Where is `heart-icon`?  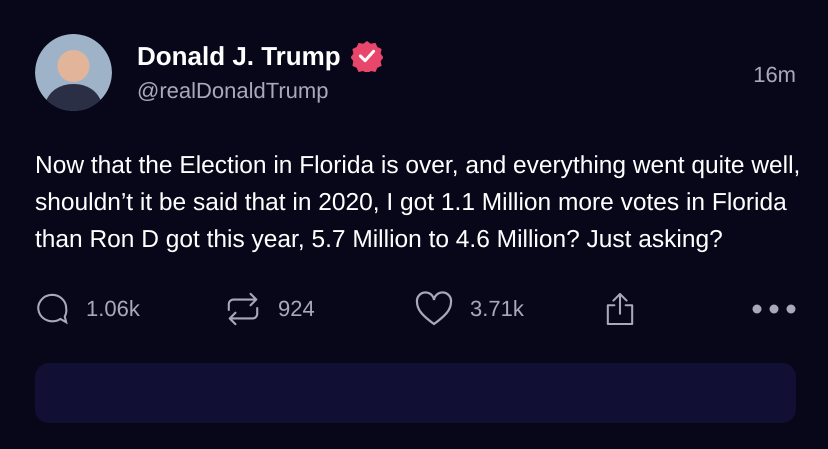
heart-icon is located at coordinates (434, 309).